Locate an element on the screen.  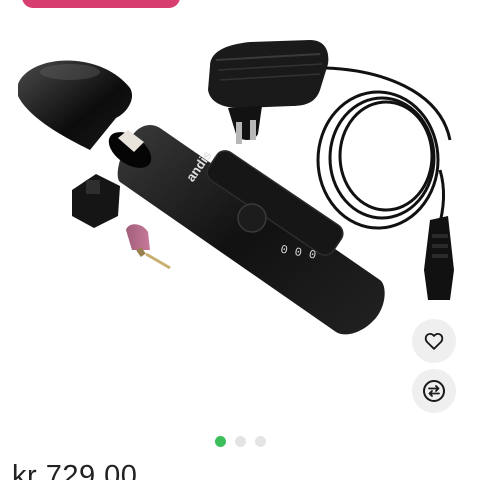
heart-icon is located at coordinates (434, 341).